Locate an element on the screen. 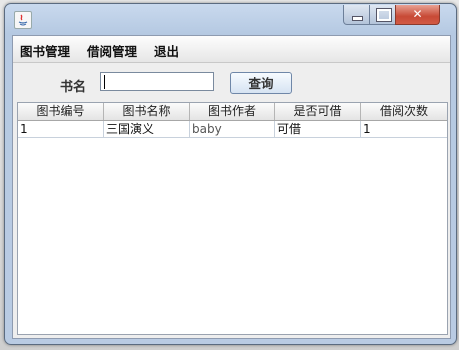 Image resolution: width=459 pixels, height=350 pixels. table-row: 1 三国演义 baby 可借 1 is located at coordinates (232, 129).